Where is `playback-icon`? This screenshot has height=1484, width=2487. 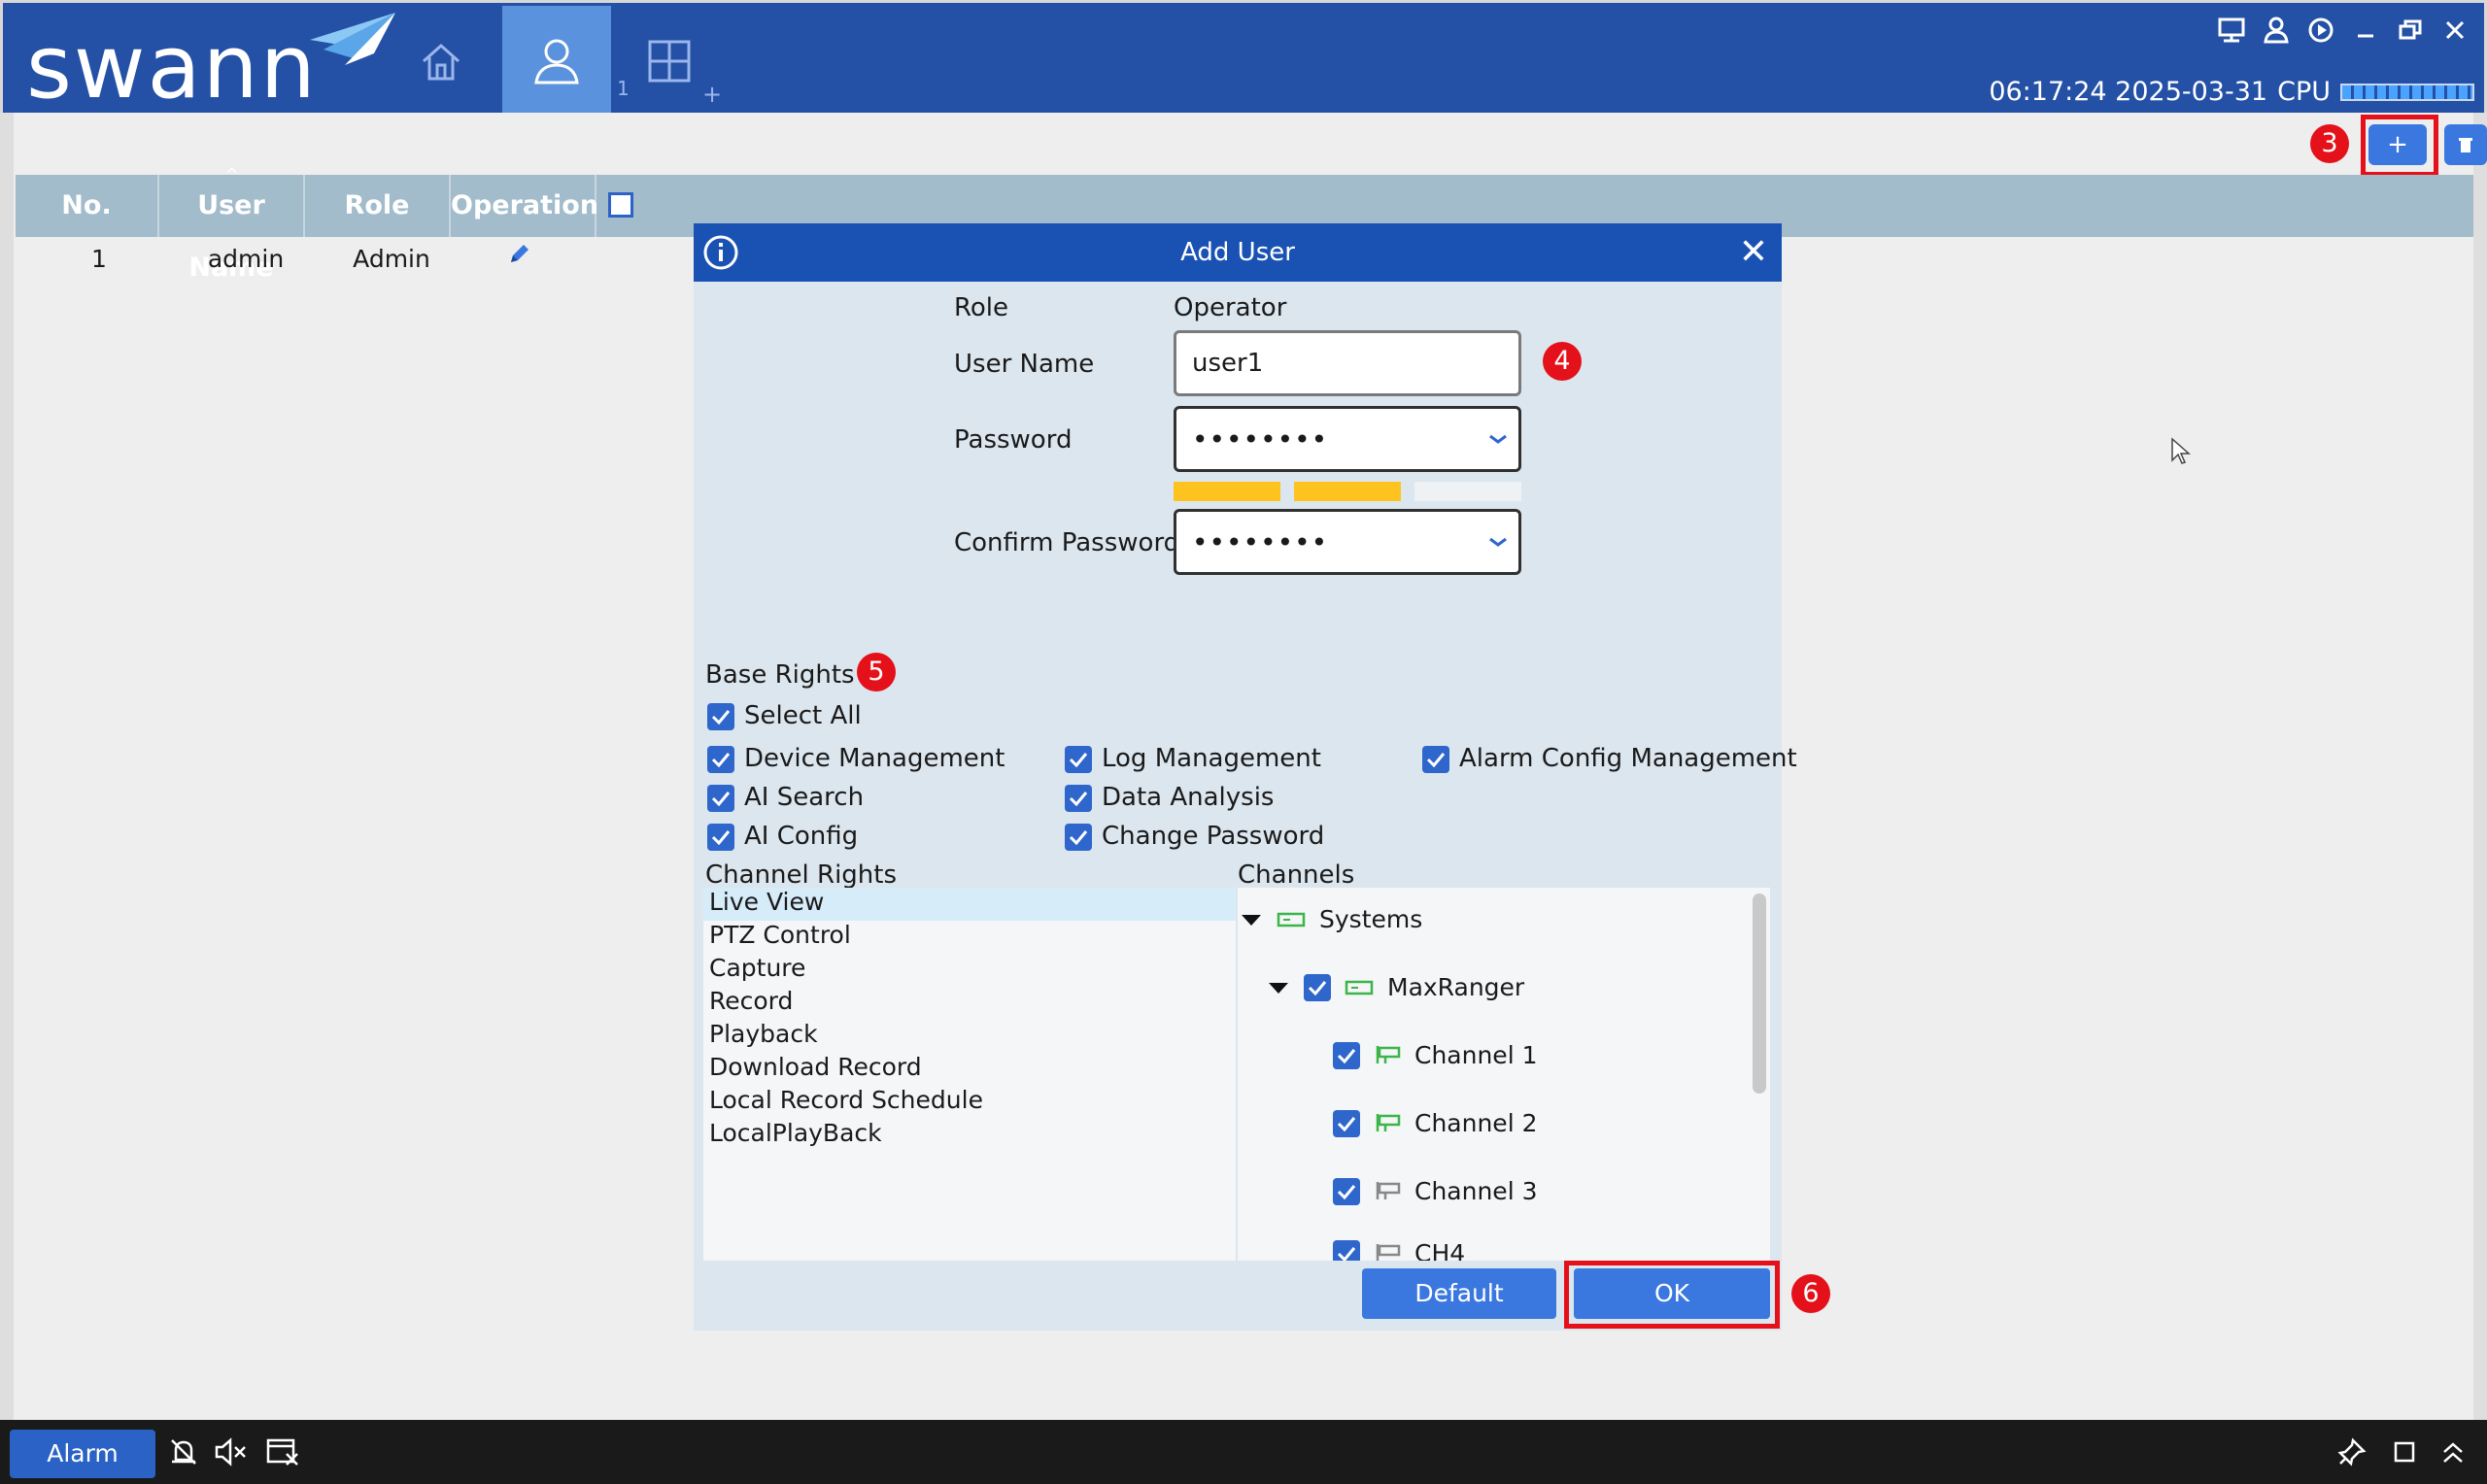 playback-icon is located at coordinates (2320, 30).